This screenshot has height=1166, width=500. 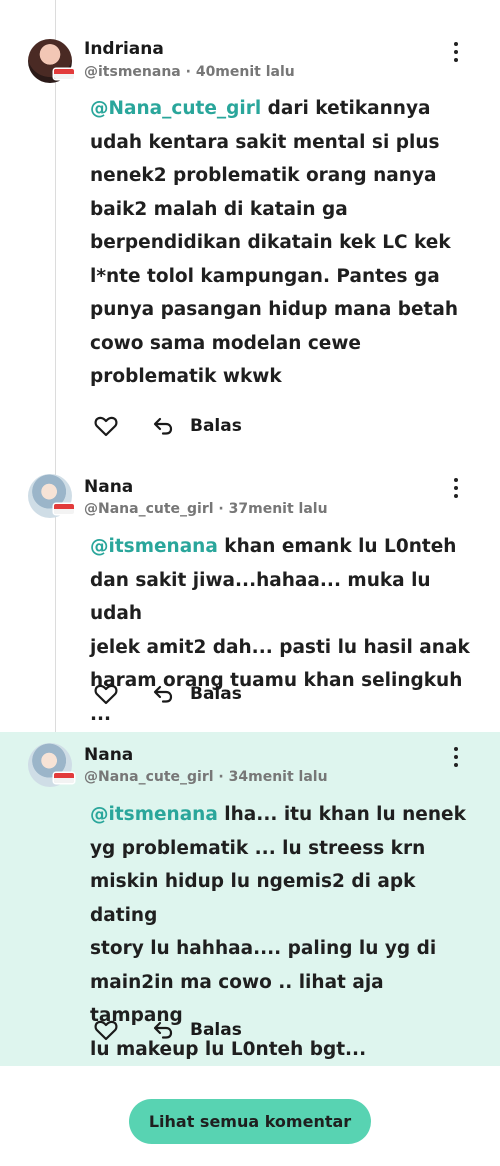 I want to click on comment-line: nenek2 problematik orang nanya, so click(x=263, y=175).